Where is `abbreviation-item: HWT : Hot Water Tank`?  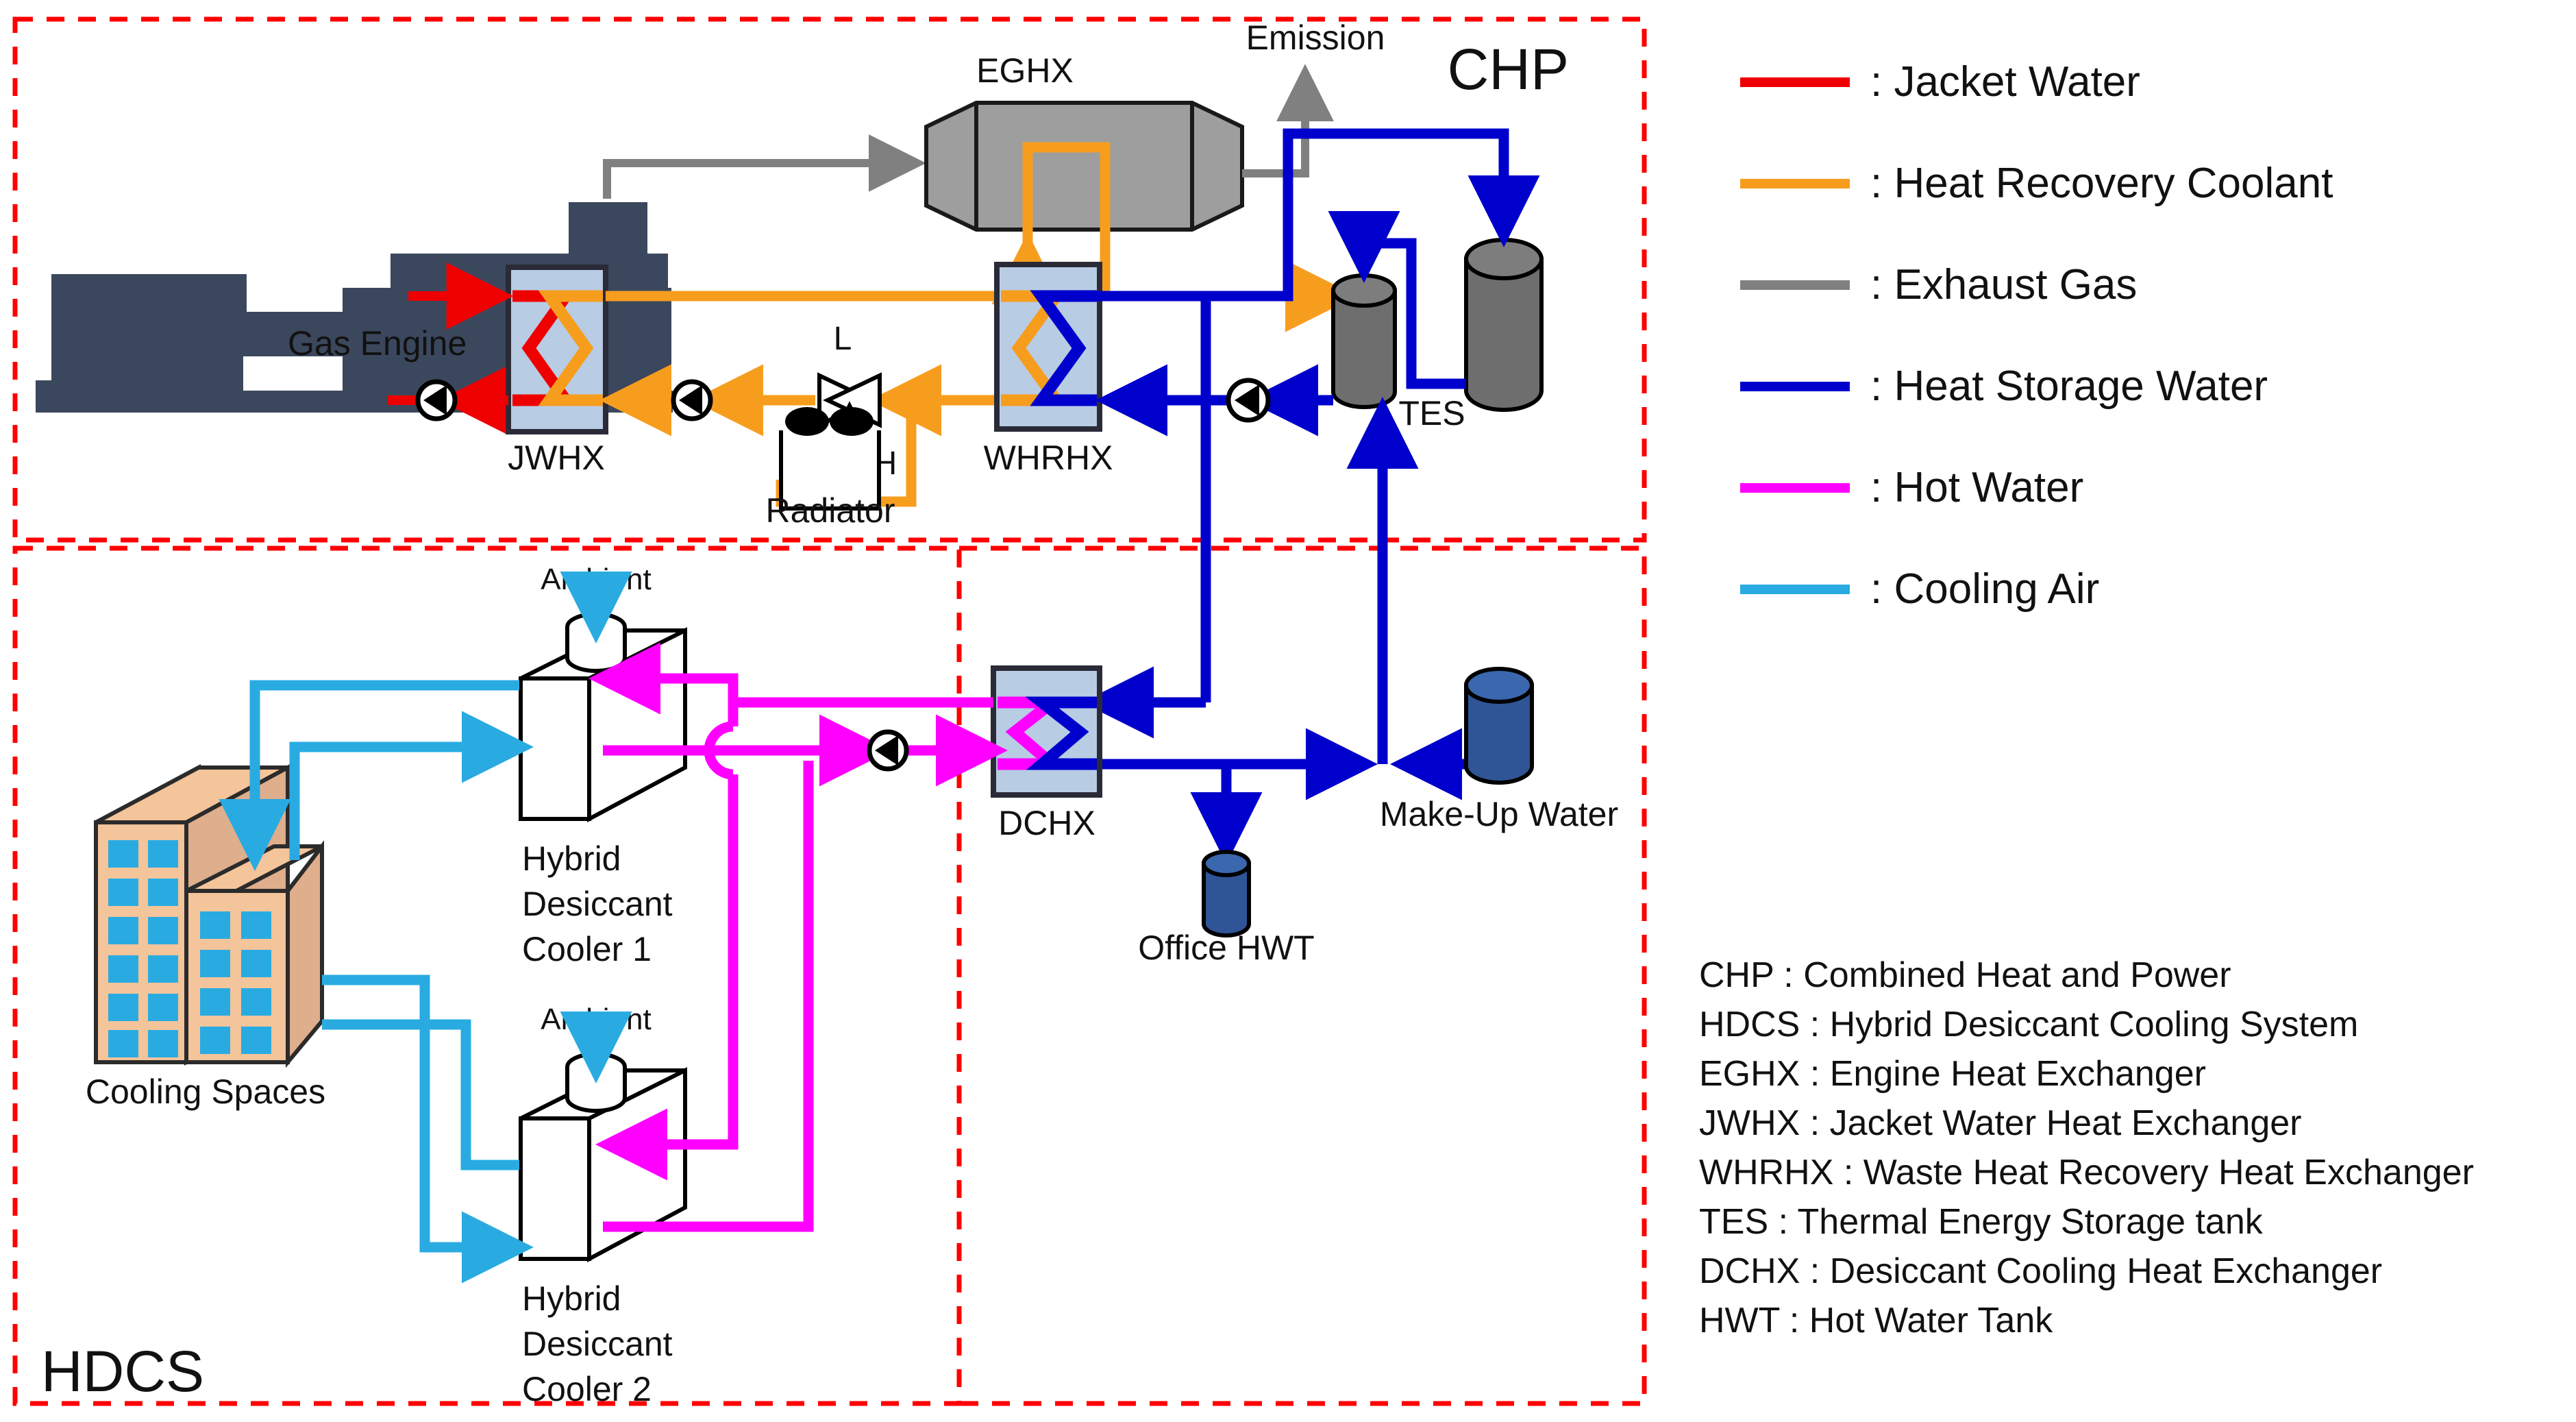 abbreviation-item: HWT : Hot Water Tank is located at coordinates (1876, 1320).